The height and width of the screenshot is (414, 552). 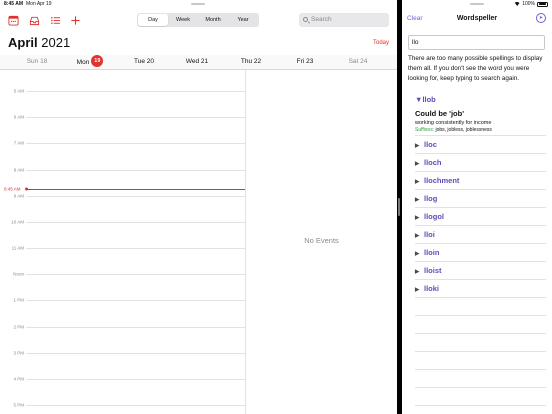 What do you see at coordinates (23, 42) in the screenshot?
I see `month-name: April` at bounding box center [23, 42].